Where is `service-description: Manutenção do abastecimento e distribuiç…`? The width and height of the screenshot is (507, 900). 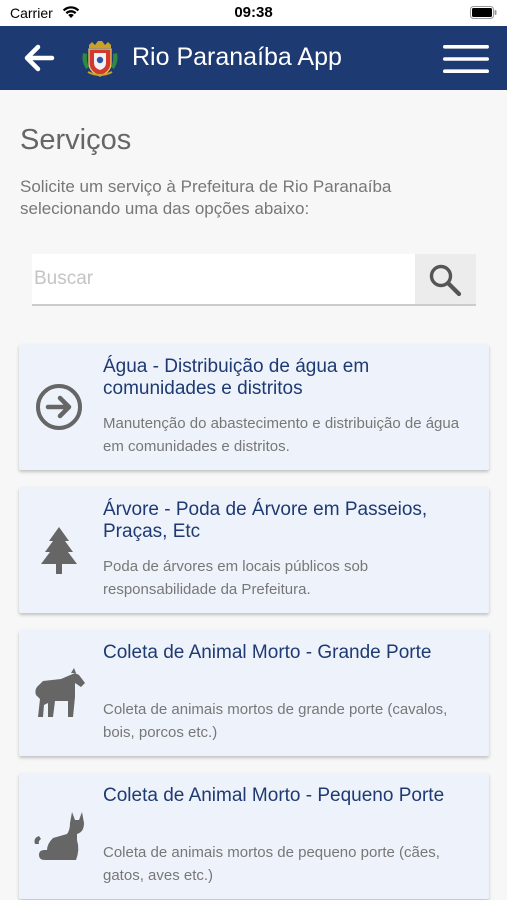 service-description: Manutenção do abastecimento e distribuiç… is located at coordinates (281, 435).